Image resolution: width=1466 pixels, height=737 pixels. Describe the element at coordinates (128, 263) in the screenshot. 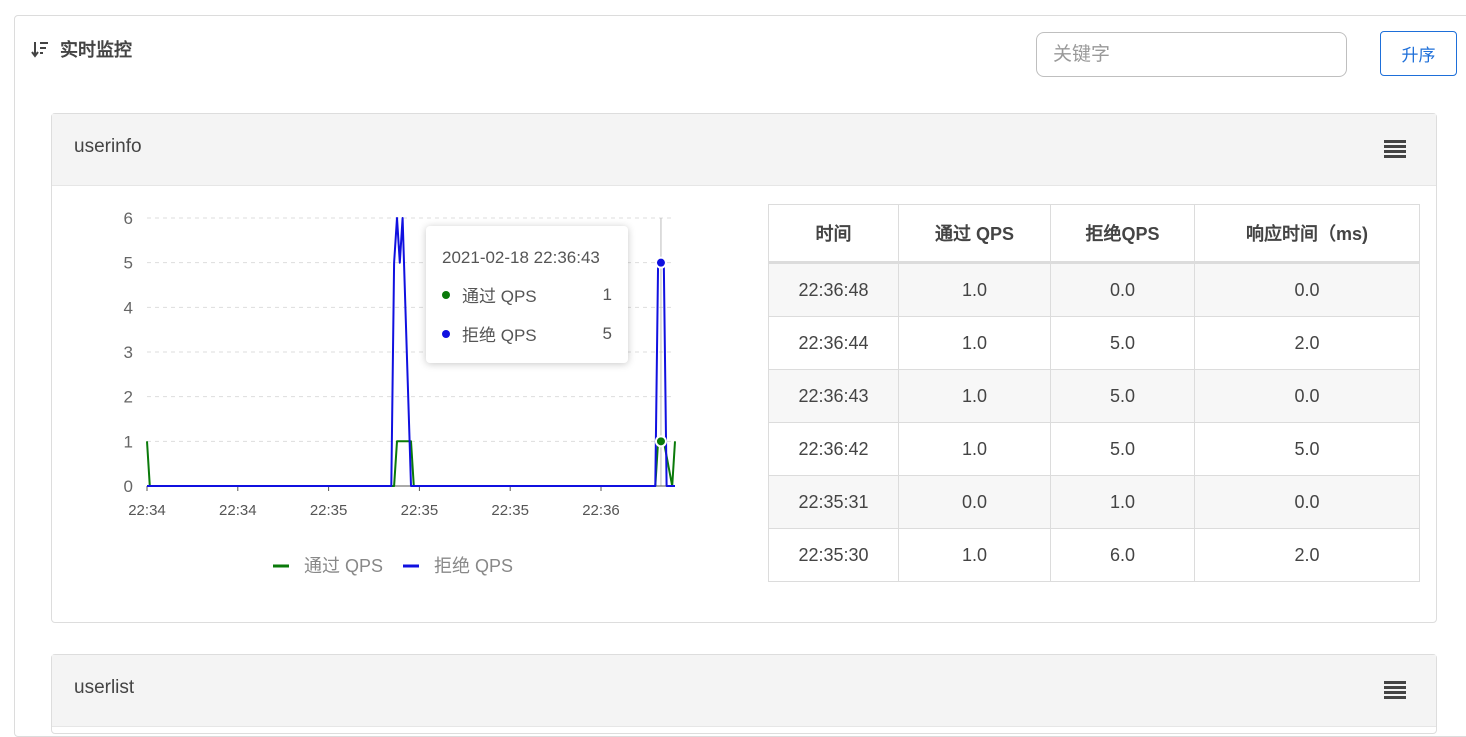

I see `y-tick-label: 5` at that location.